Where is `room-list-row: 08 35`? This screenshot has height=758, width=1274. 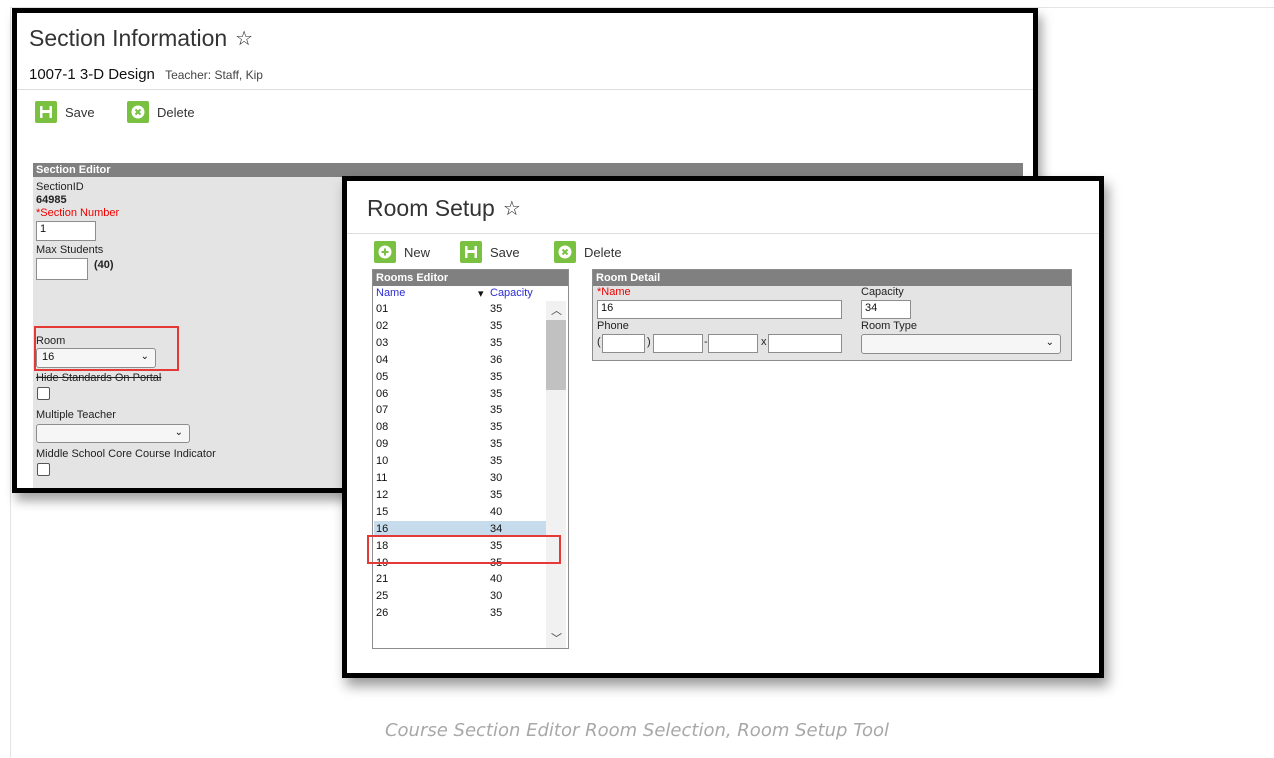
room-list-row: 08 35 is located at coordinates (460, 427).